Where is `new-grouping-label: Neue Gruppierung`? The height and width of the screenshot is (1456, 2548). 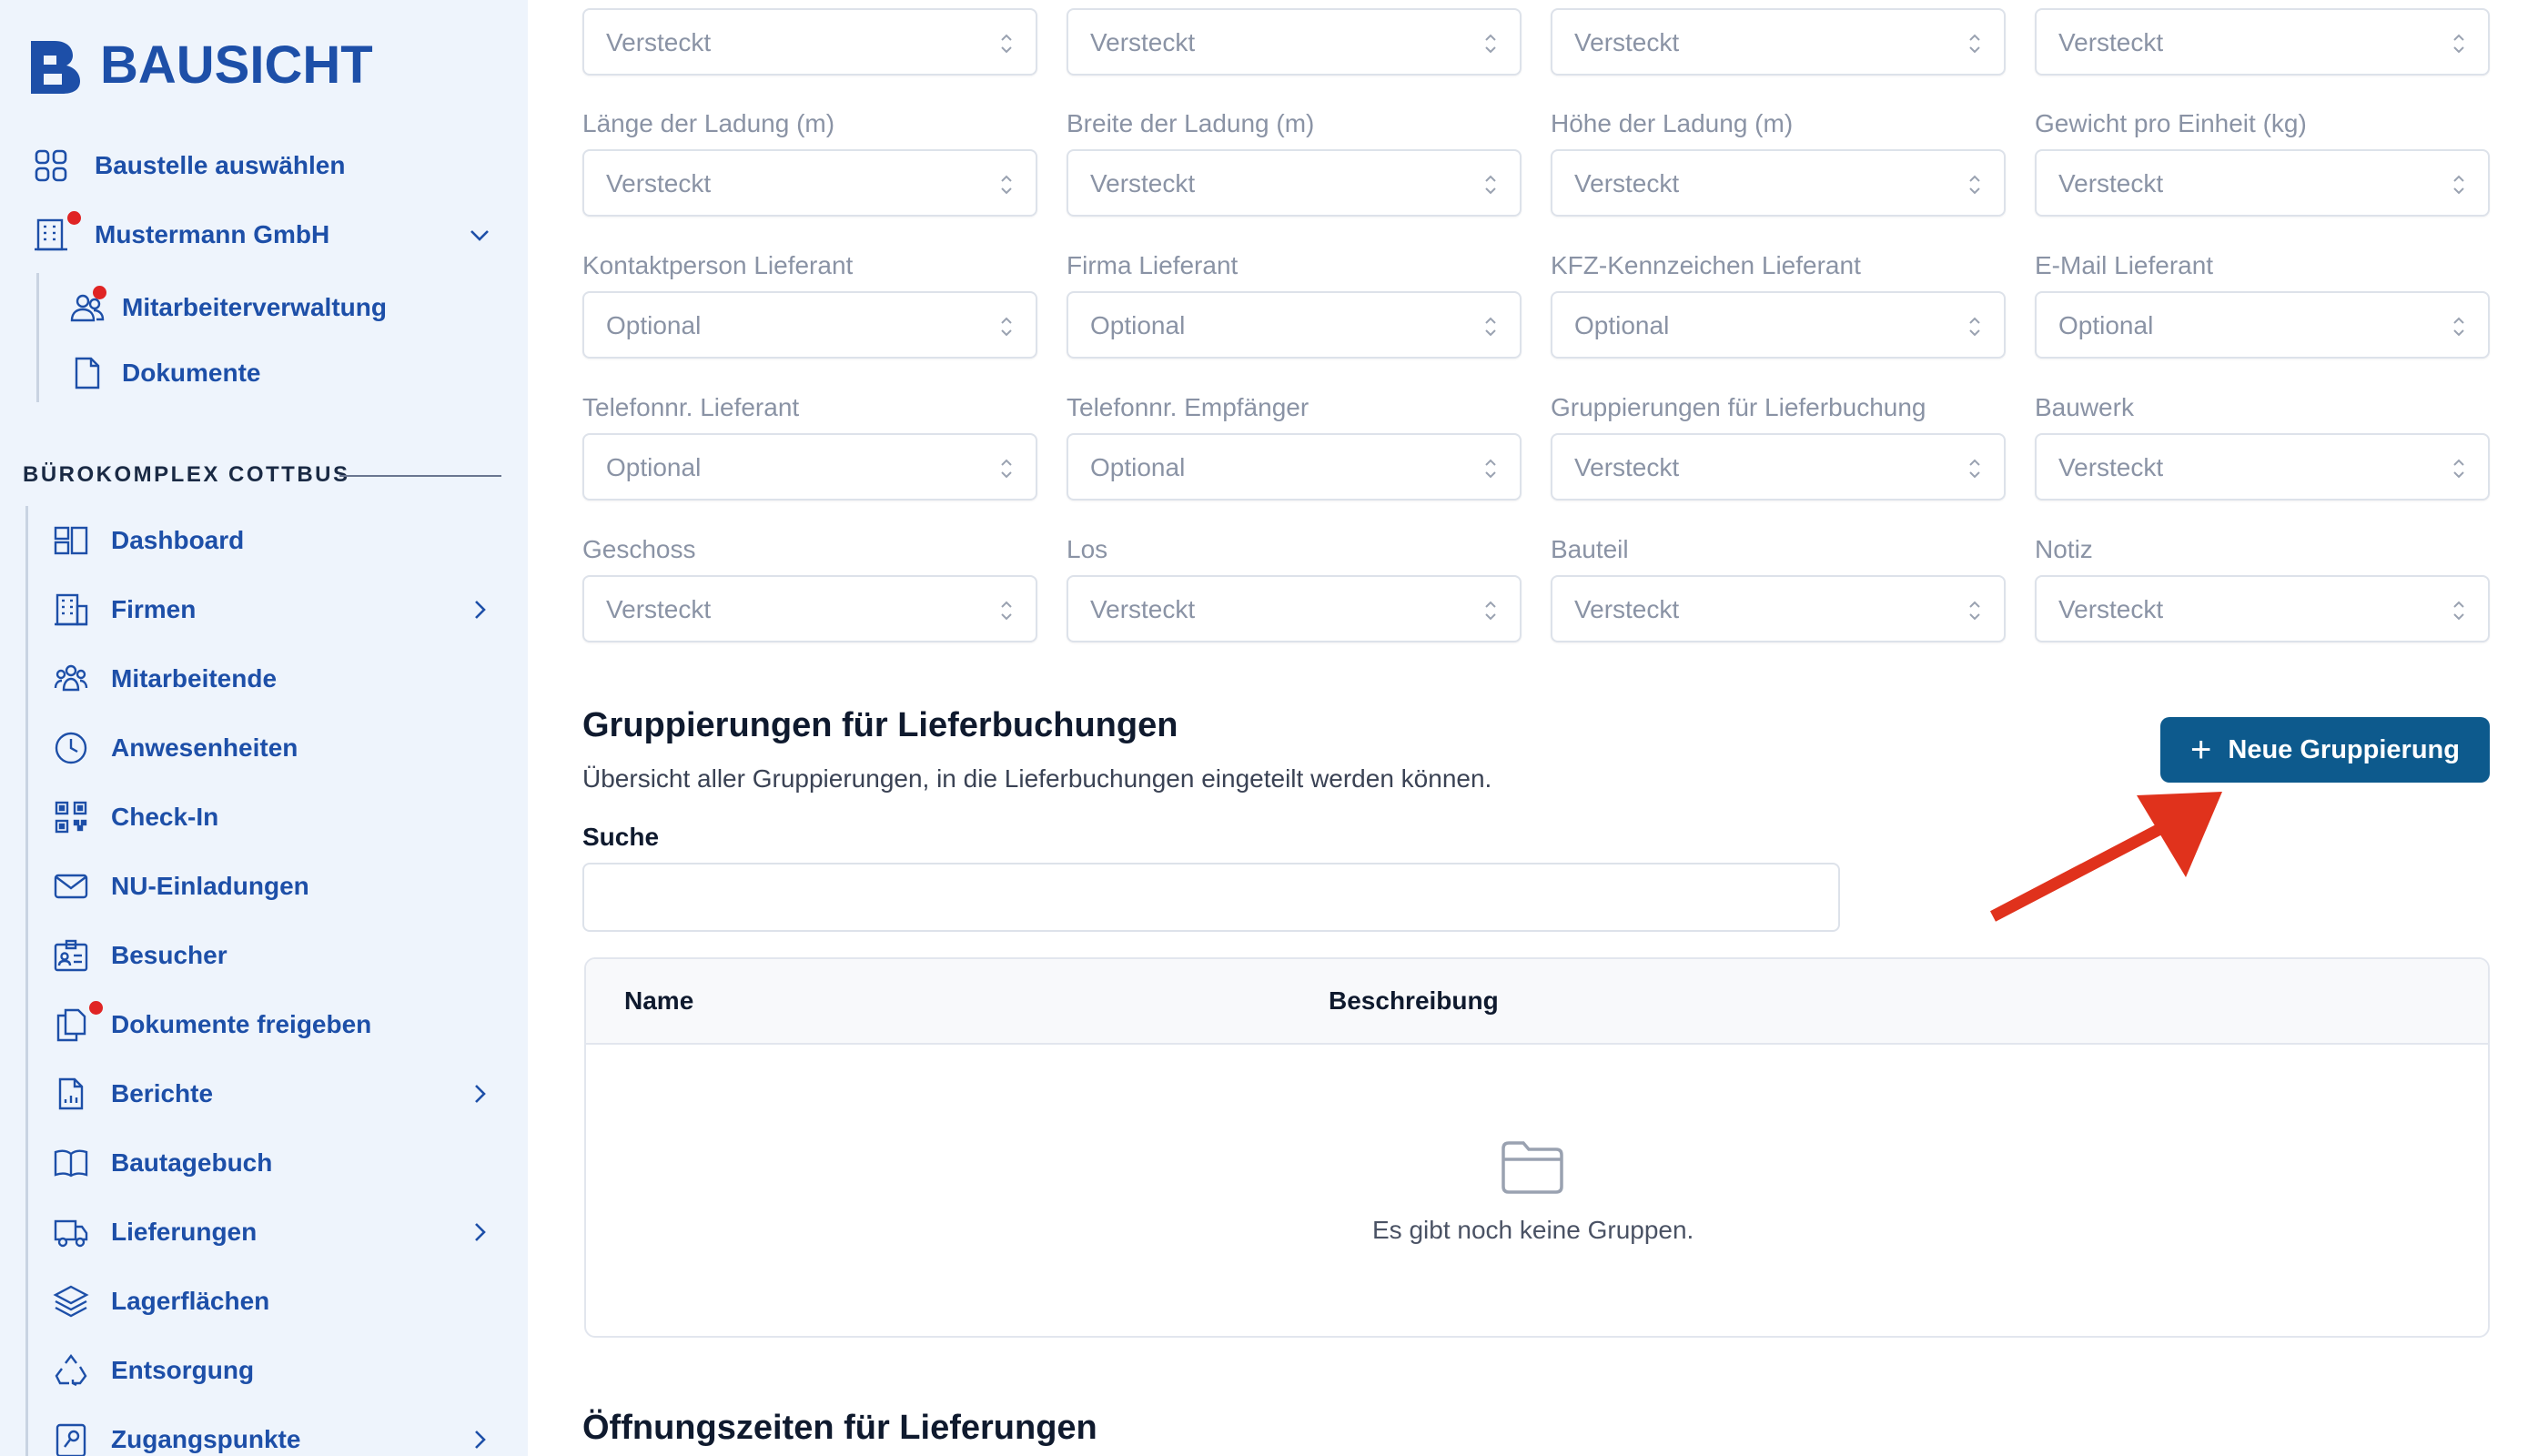
new-grouping-label: Neue Gruppierung is located at coordinates (2344, 749).